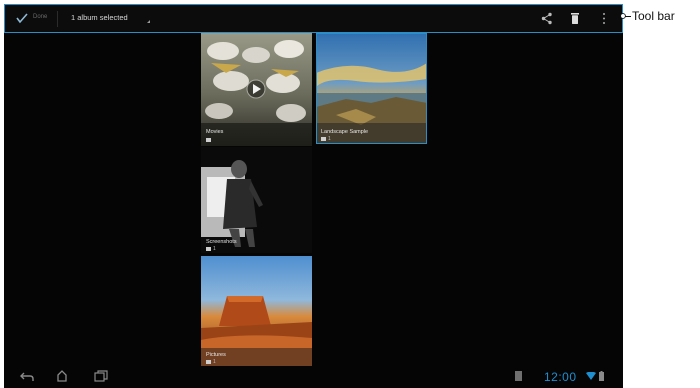  I want to click on album-tile-movies: Movies, so click(256, 89).